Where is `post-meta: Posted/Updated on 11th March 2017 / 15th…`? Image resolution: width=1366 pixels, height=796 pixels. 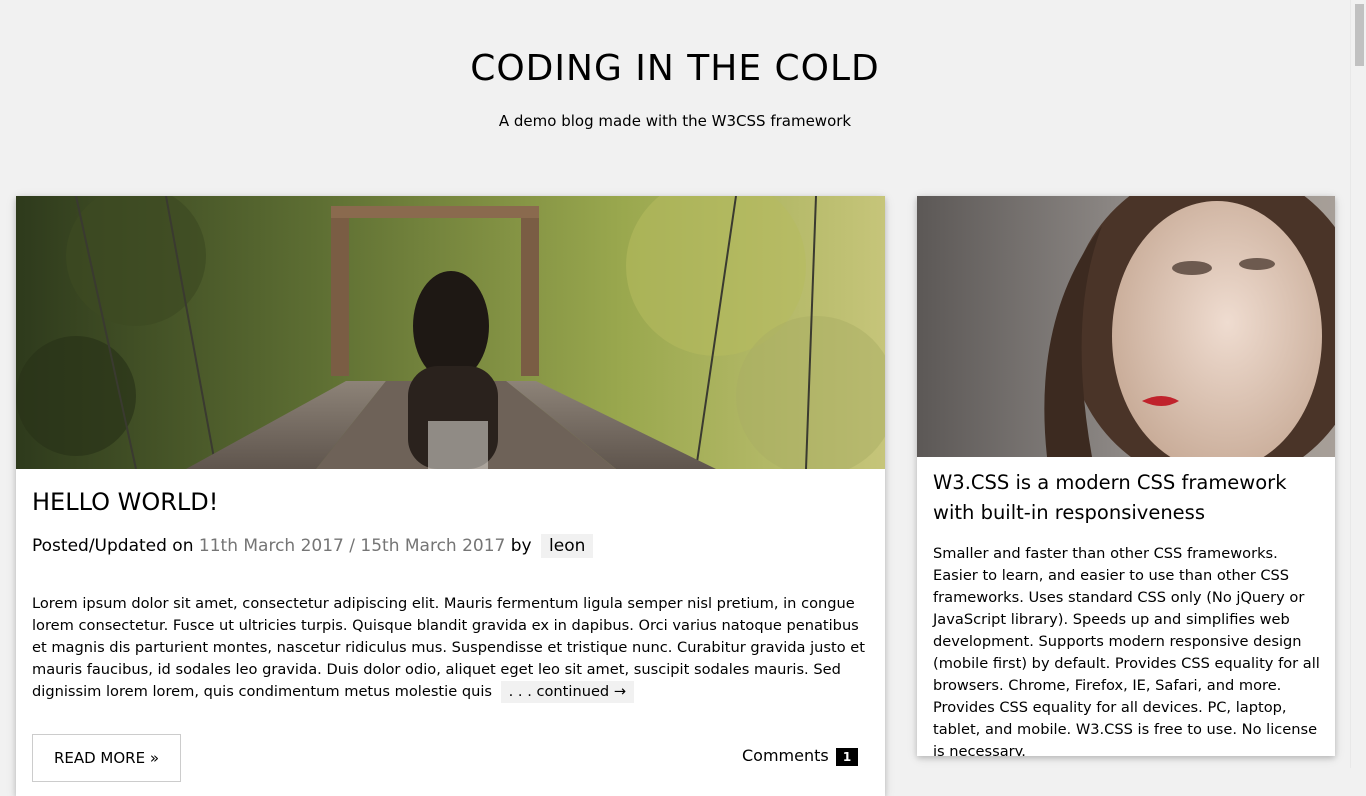 post-meta: Posted/Updated on 11th March 2017 / 15th… is located at coordinates (313, 546).